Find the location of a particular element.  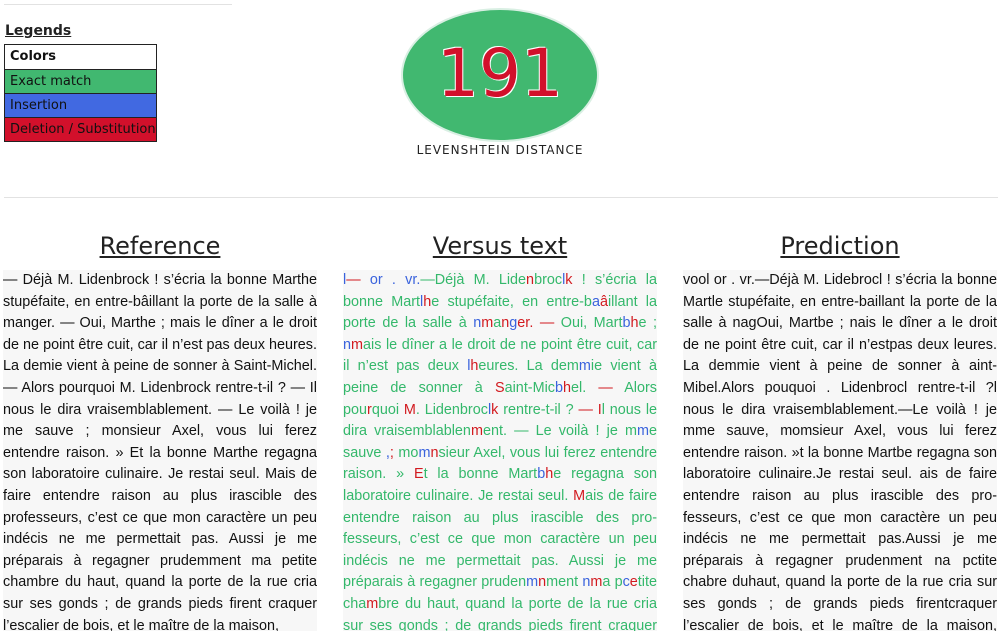

levenshtein-label: LEVENSHTEIN DISTANCE is located at coordinates (500, 150).